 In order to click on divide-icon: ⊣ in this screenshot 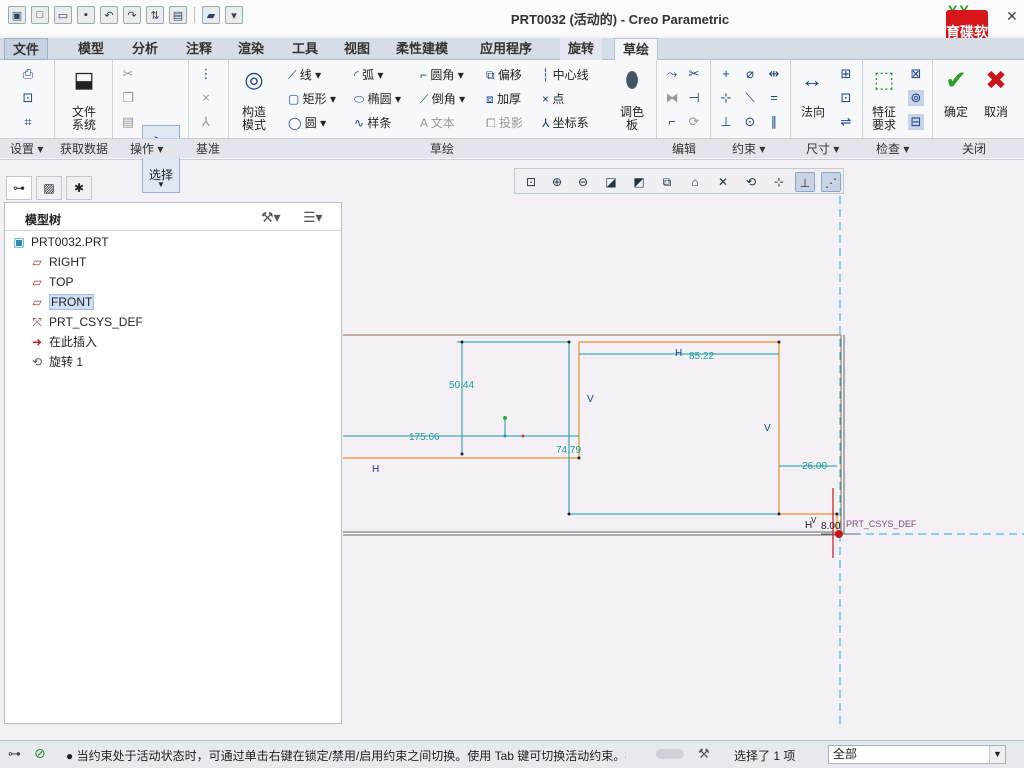, I will do `click(694, 98)`.